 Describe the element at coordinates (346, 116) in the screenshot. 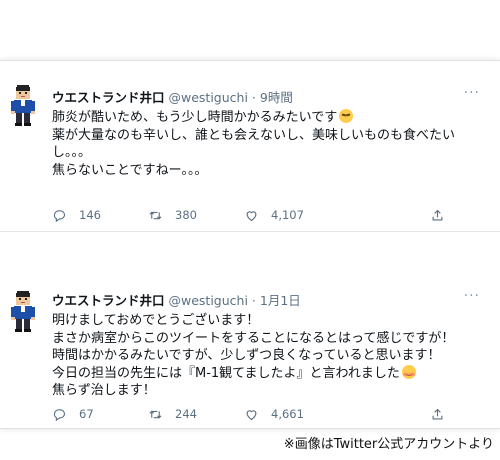

I see `pensive-face-icon` at that location.